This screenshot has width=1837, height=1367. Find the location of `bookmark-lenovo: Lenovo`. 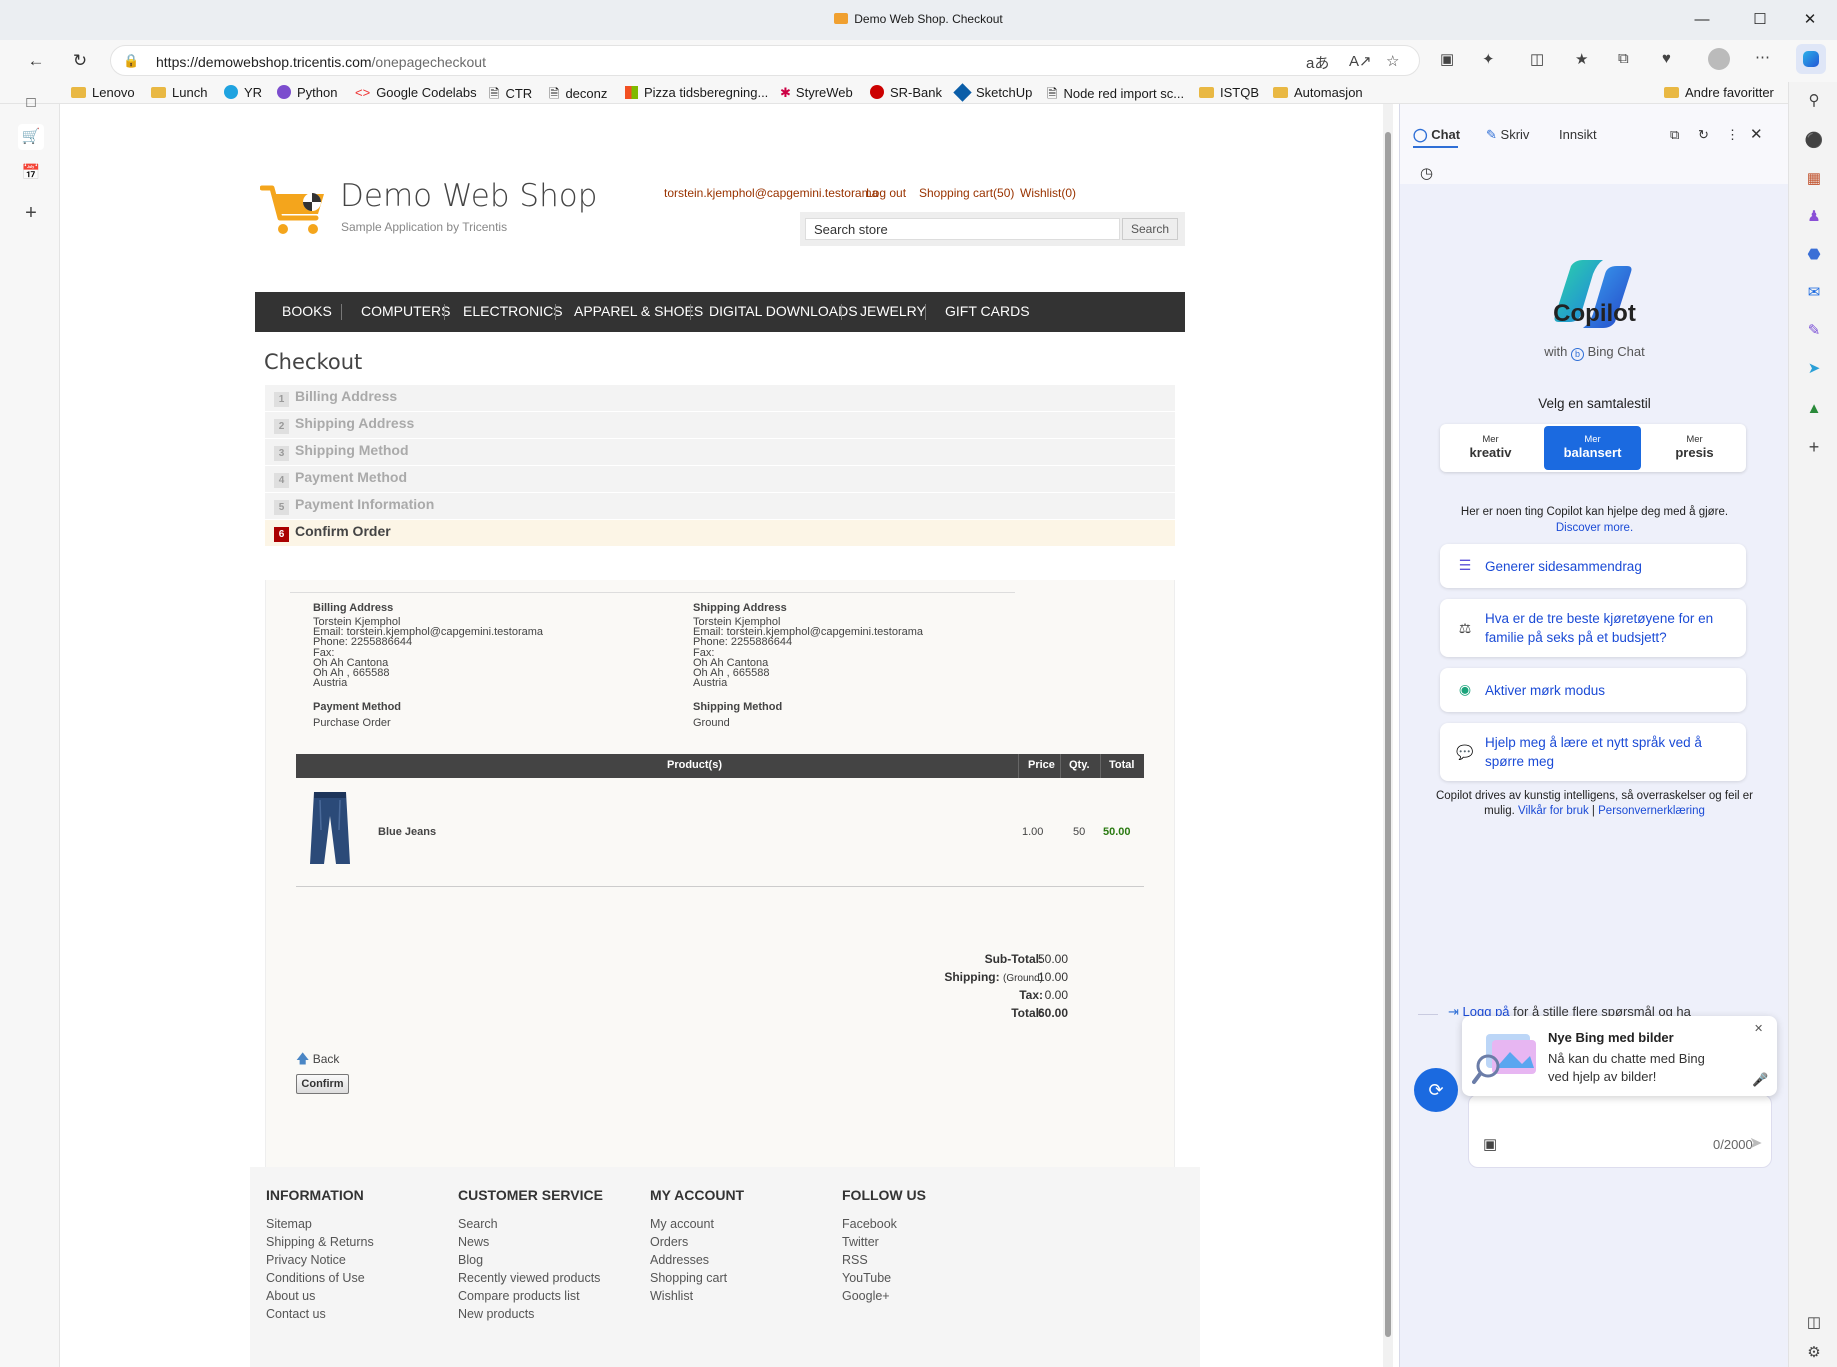

bookmark-lenovo: Lenovo is located at coordinates (103, 92).